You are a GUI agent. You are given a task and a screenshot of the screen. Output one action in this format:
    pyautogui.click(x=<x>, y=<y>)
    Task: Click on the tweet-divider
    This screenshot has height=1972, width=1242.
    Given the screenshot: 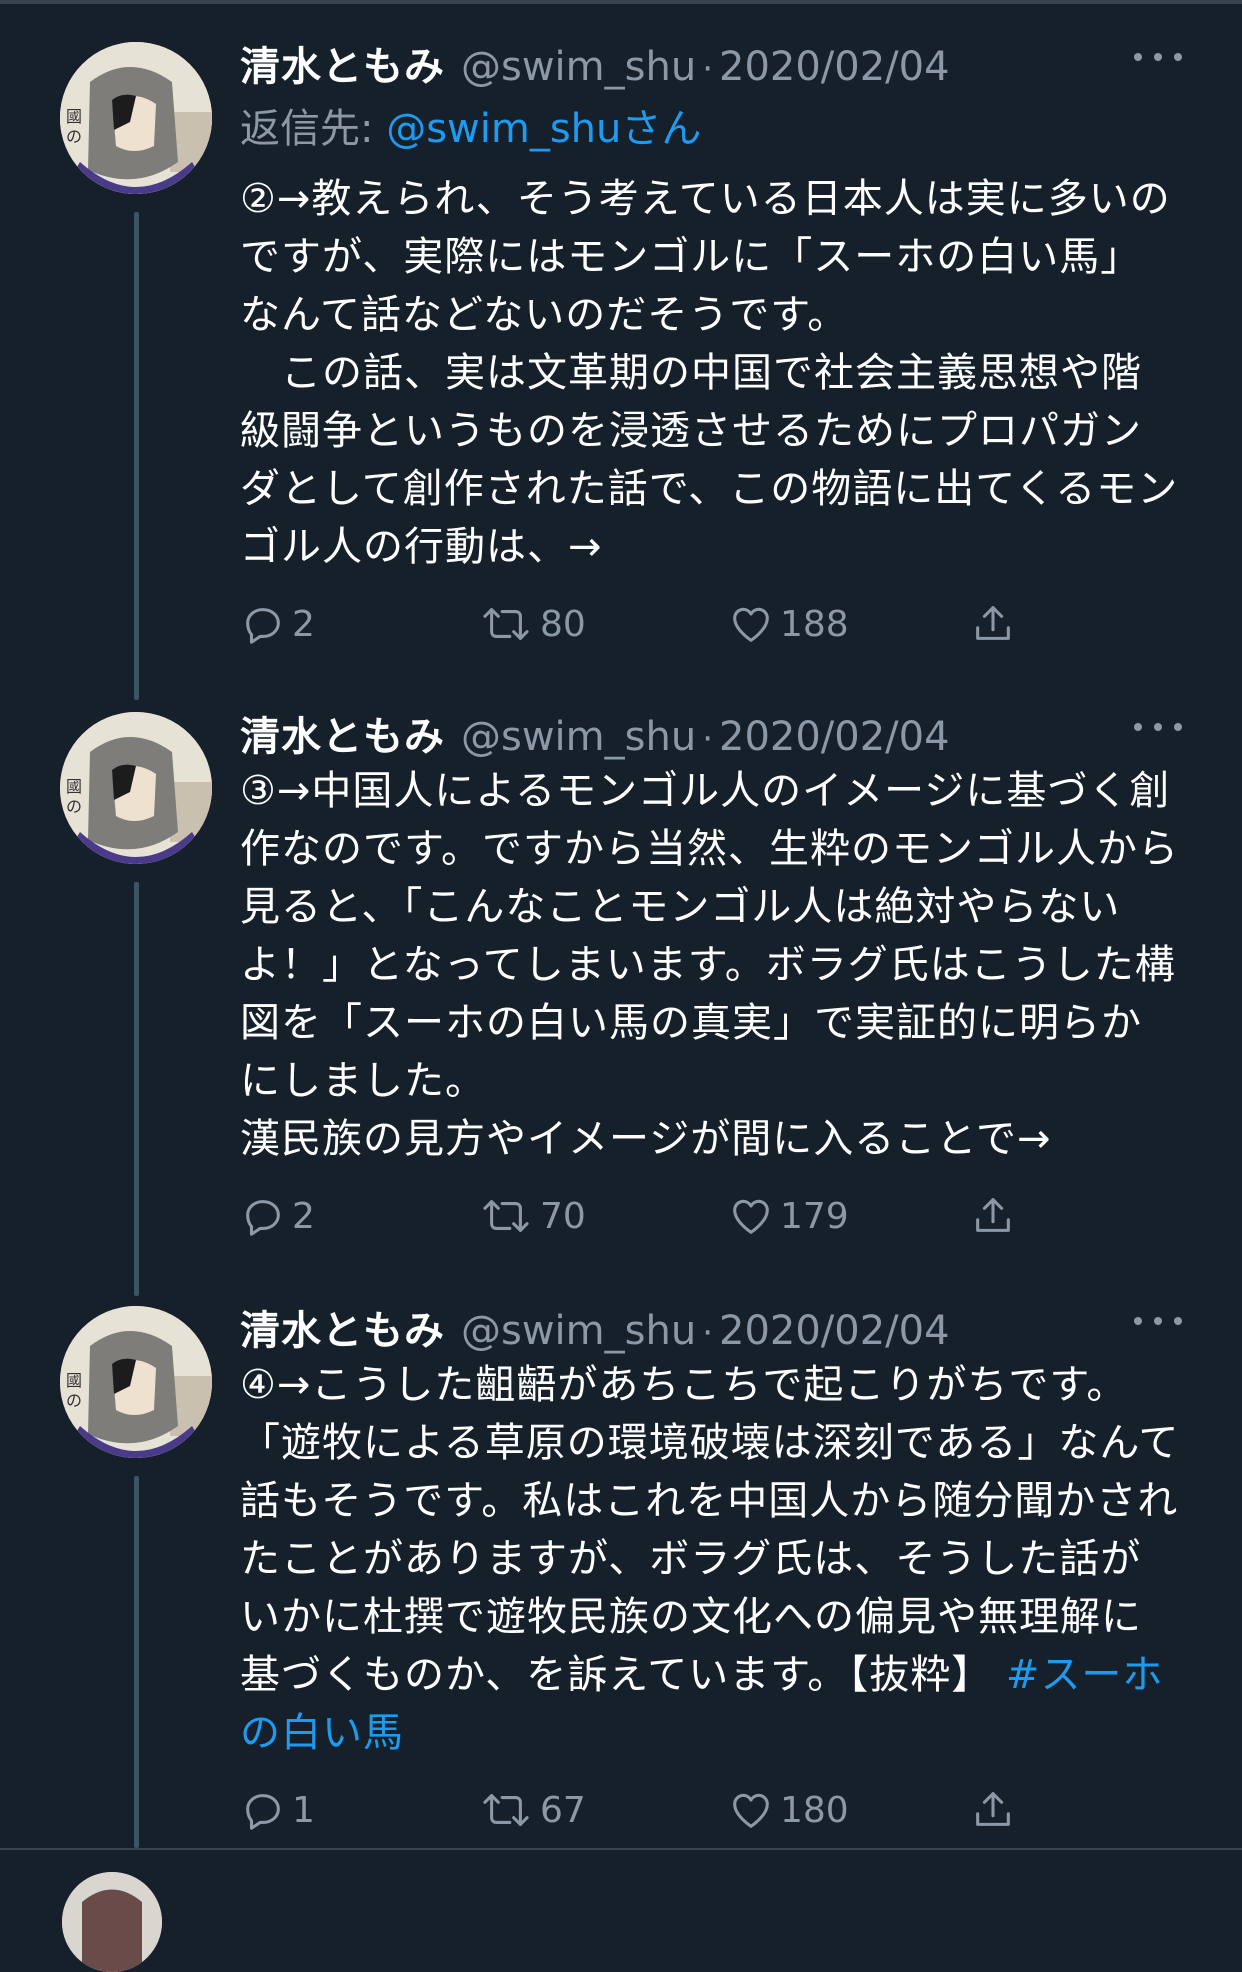 What is the action you would take?
    pyautogui.click(x=621, y=1849)
    